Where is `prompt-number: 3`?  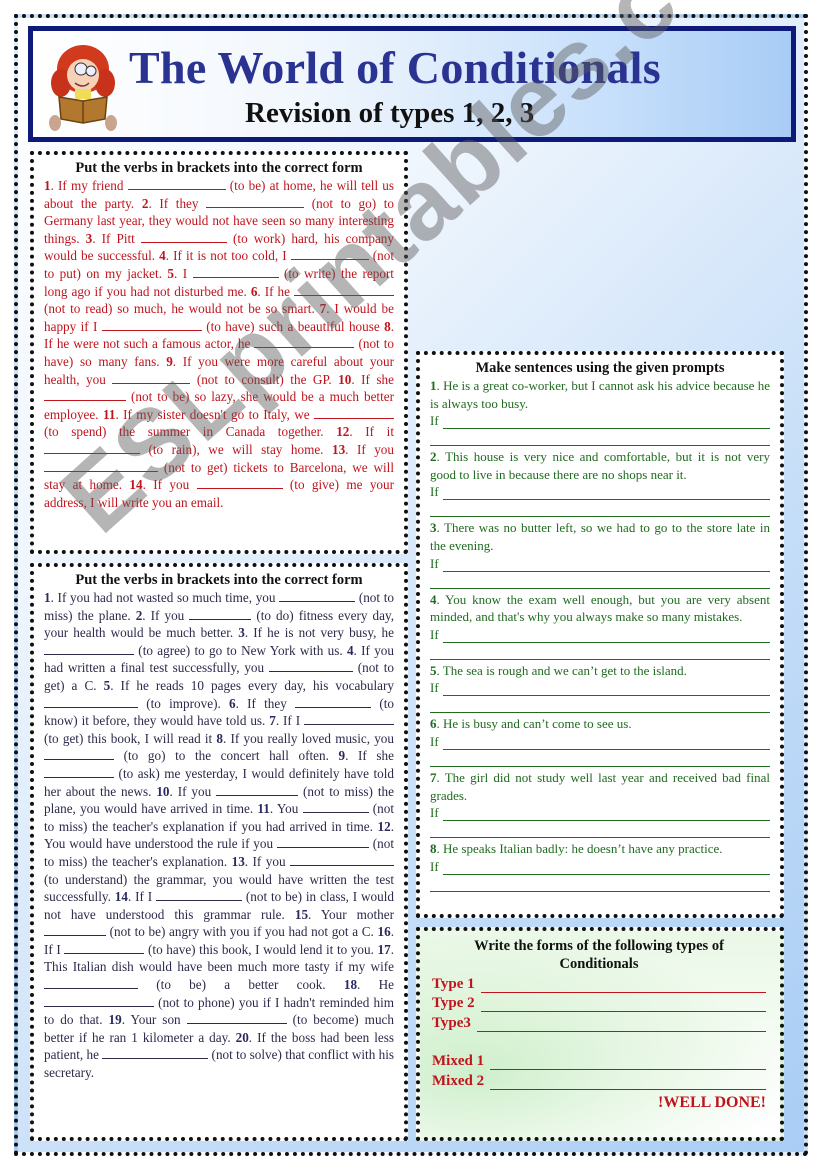
prompt-number: 3 is located at coordinates (433, 528).